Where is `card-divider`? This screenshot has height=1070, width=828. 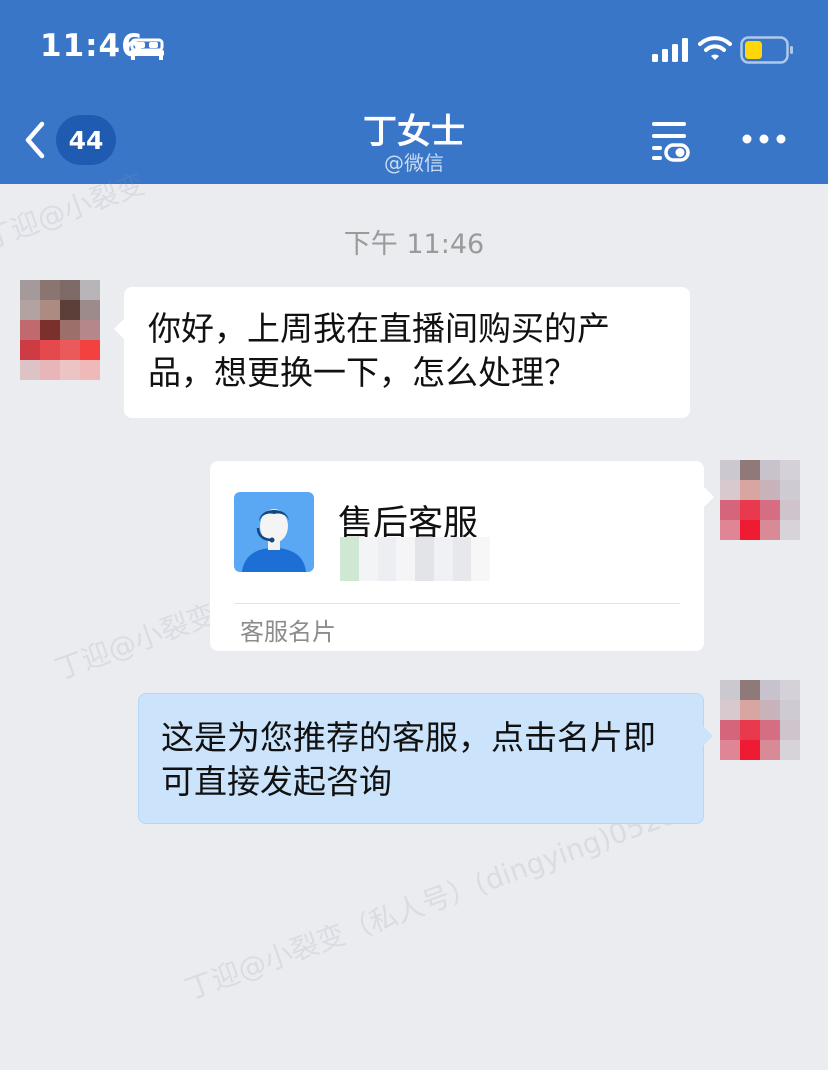 card-divider is located at coordinates (457, 603).